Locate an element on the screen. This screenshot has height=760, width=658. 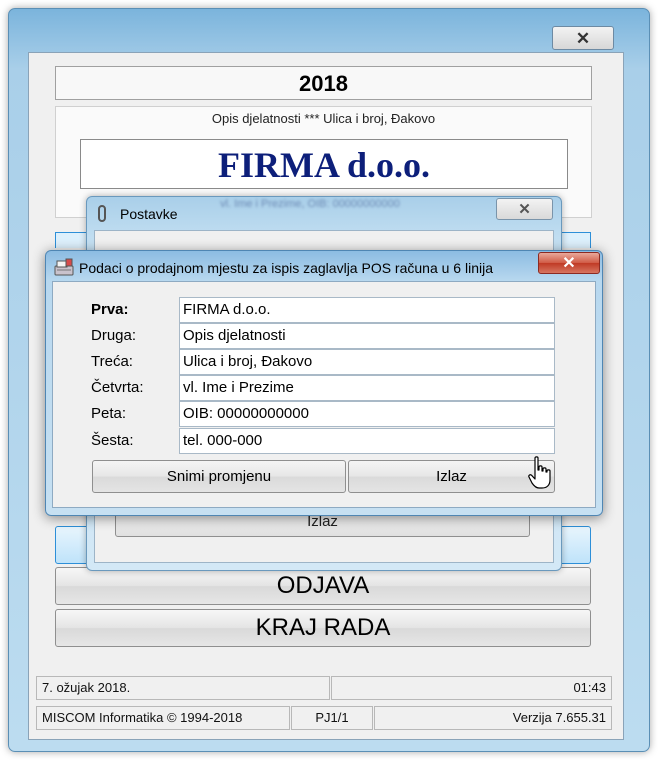
status-time: 01:43 is located at coordinates (471, 688).